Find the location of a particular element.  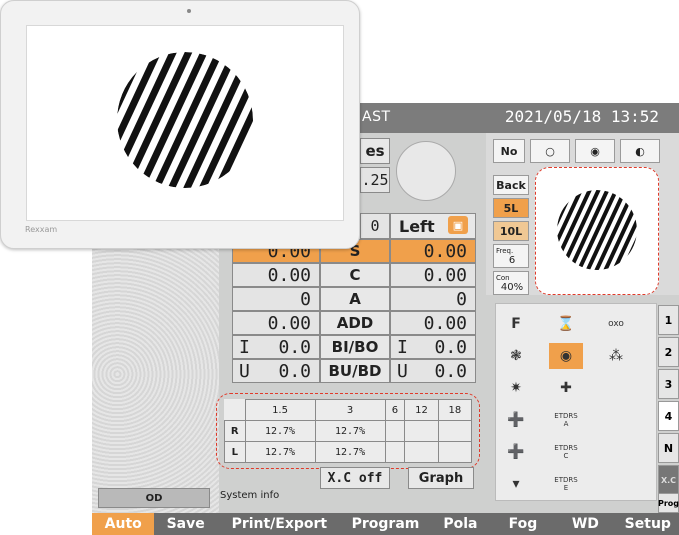

chart-preview is located at coordinates (597, 231).